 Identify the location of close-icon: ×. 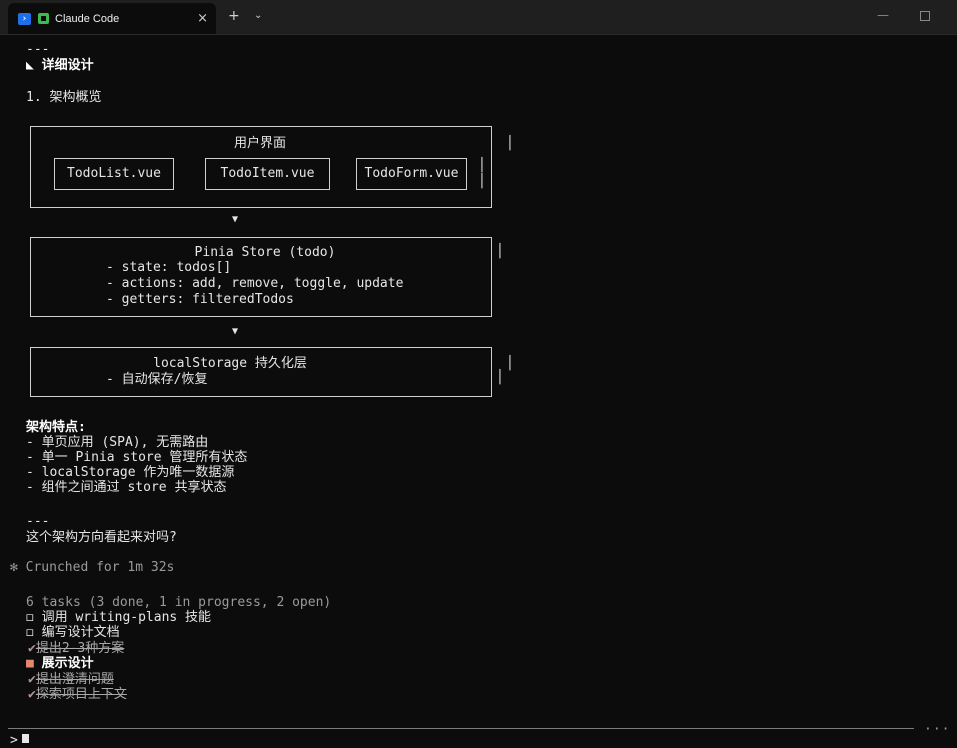
(202, 18).